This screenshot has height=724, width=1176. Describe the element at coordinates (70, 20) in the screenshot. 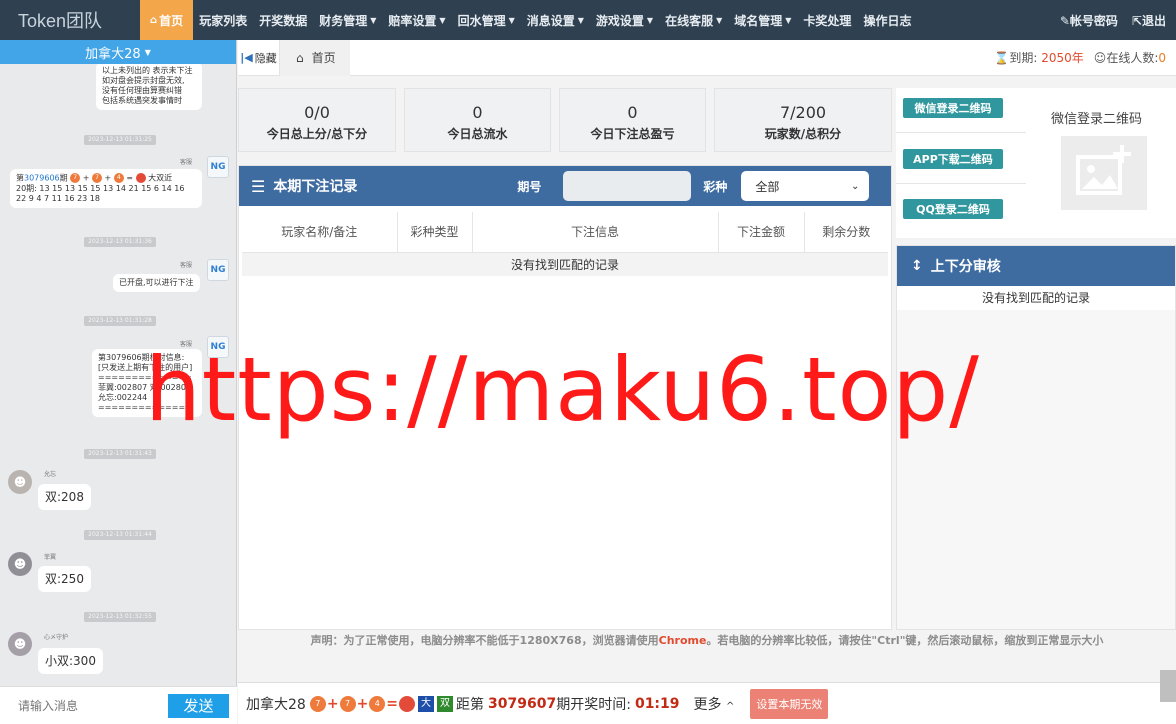

I see `brand-logo: Token团队` at that location.